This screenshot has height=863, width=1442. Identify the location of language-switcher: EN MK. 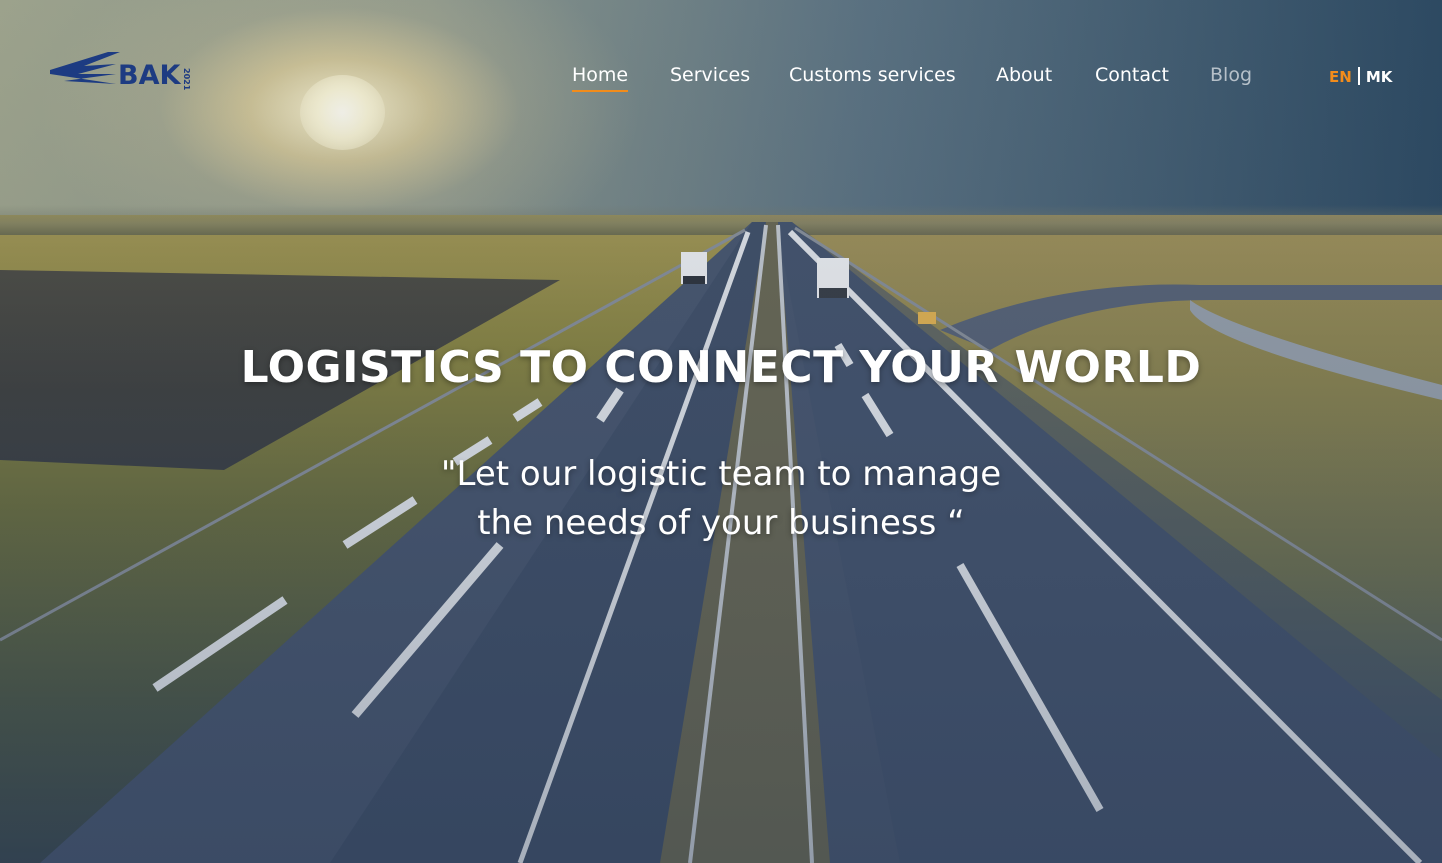
(1360, 76).